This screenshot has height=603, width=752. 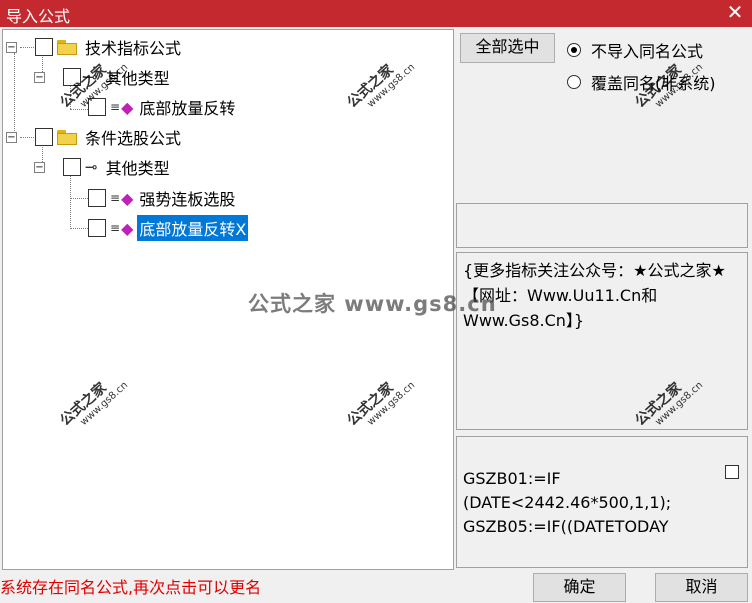 What do you see at coordinates (566, 526) in the screenshot?
I see `code-line: GSZB05:=IF((DATETODAY` at bounding box center [566, 526].